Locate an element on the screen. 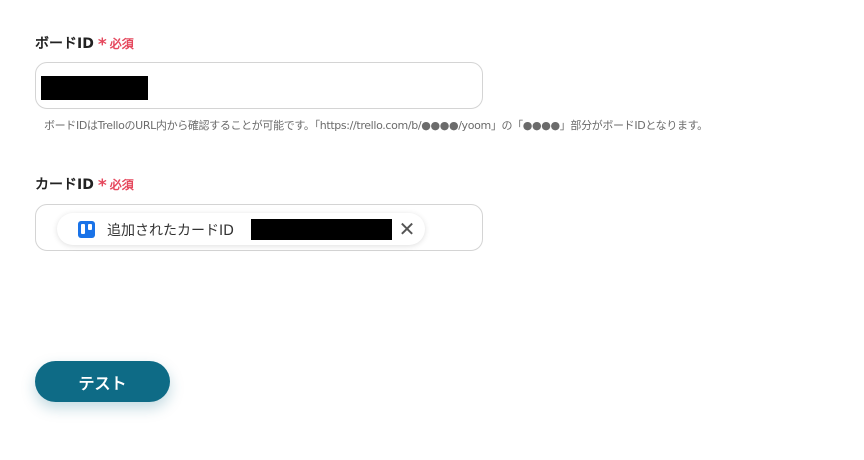 Image resolution: width=864 pixels, height=460 pixels. close-icon: ✕ is located at coordinates (407, 229).